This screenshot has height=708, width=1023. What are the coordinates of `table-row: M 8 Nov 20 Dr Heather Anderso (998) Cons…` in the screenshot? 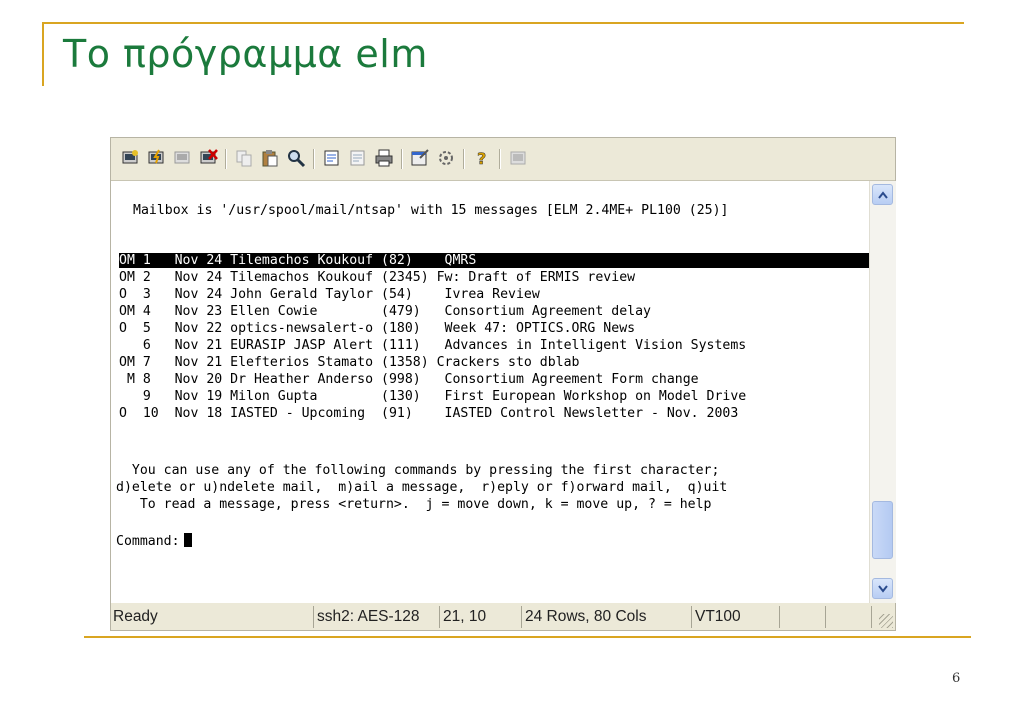 It's located at (494, 379).